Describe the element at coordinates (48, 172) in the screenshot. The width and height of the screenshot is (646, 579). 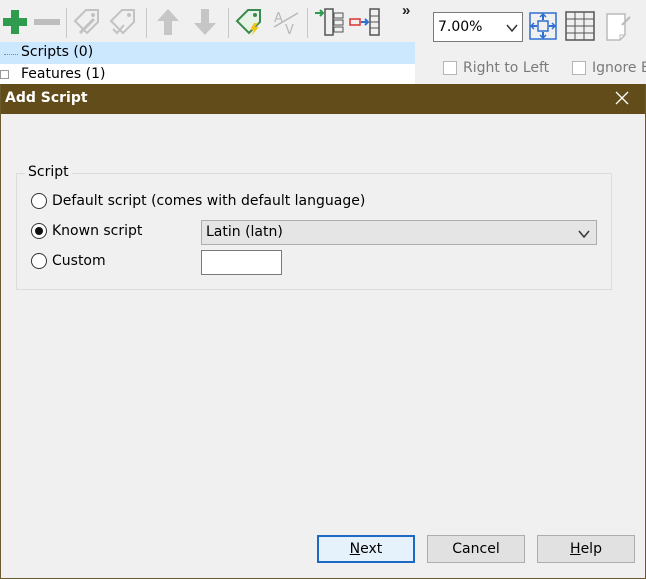
I see `group-label: Script` at that location.